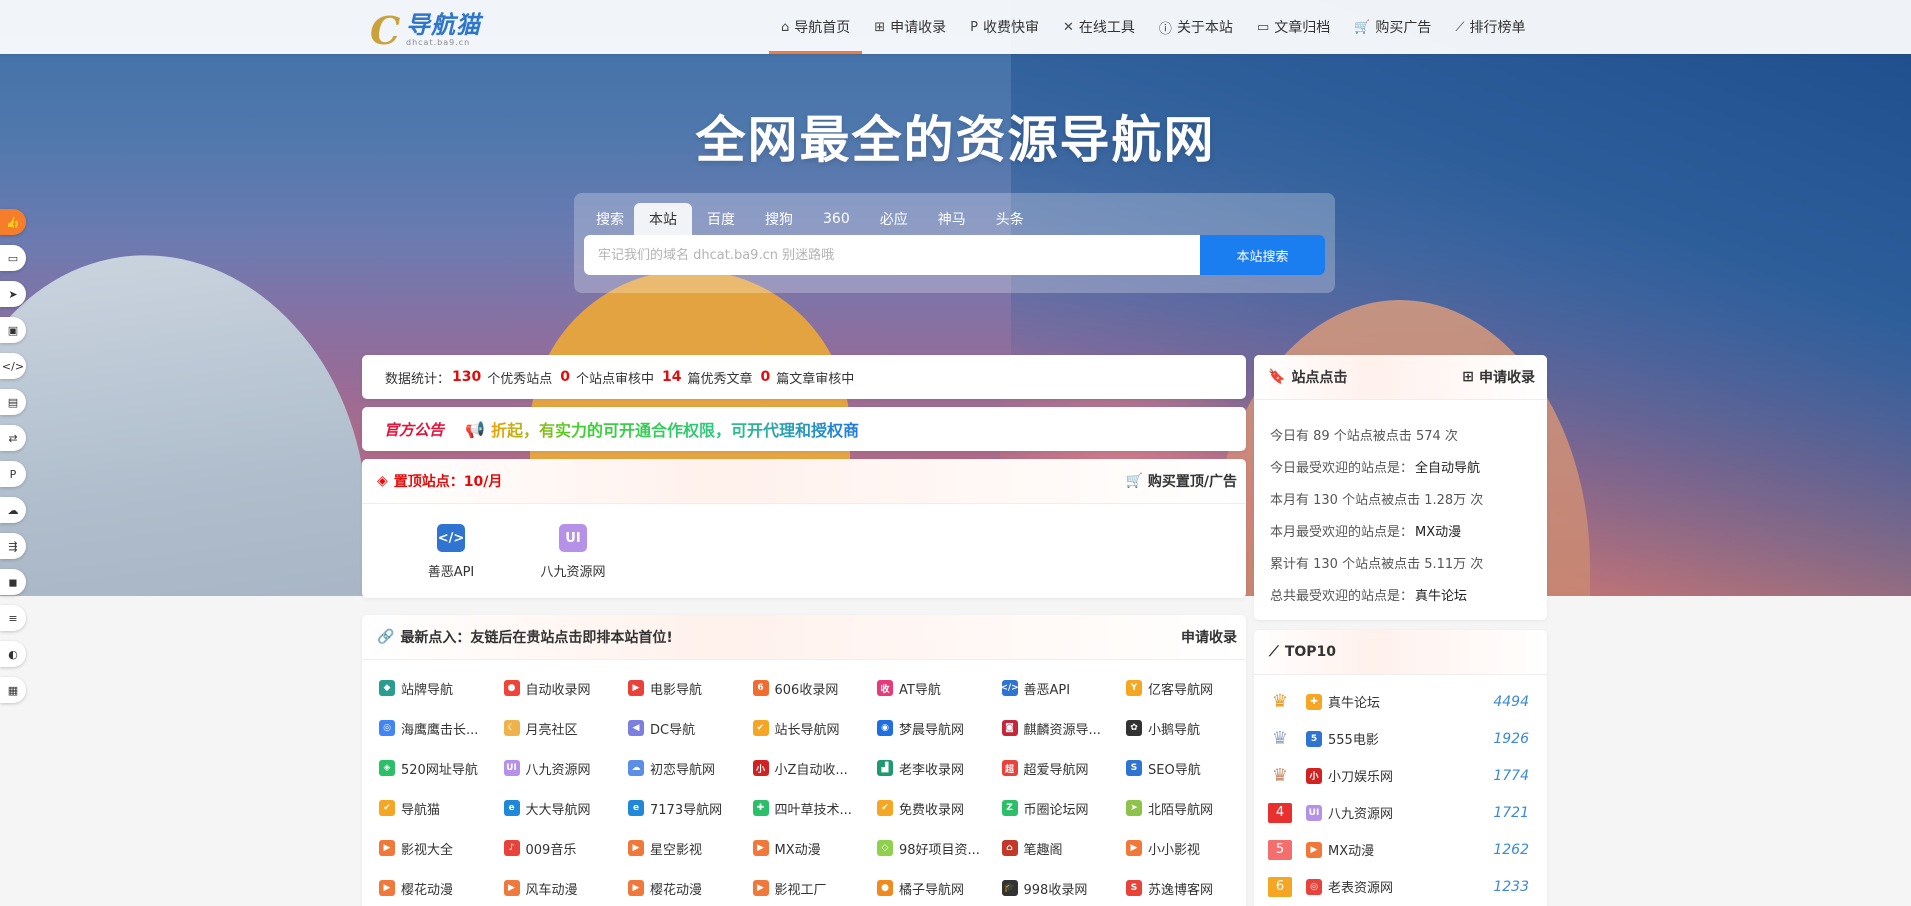 The width and height of the screenshot is (1911, 906). What do you see at coordinates (566, 887) in the screenshot?
I see `site-link: ▶ 风车动漫` at bounding box center [566, 887].